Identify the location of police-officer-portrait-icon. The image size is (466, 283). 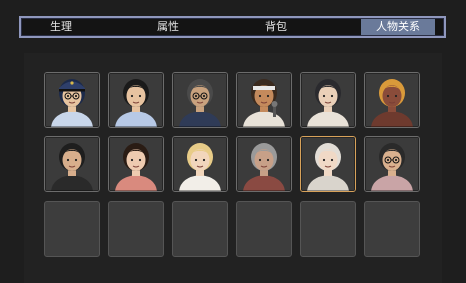
(72, 100).